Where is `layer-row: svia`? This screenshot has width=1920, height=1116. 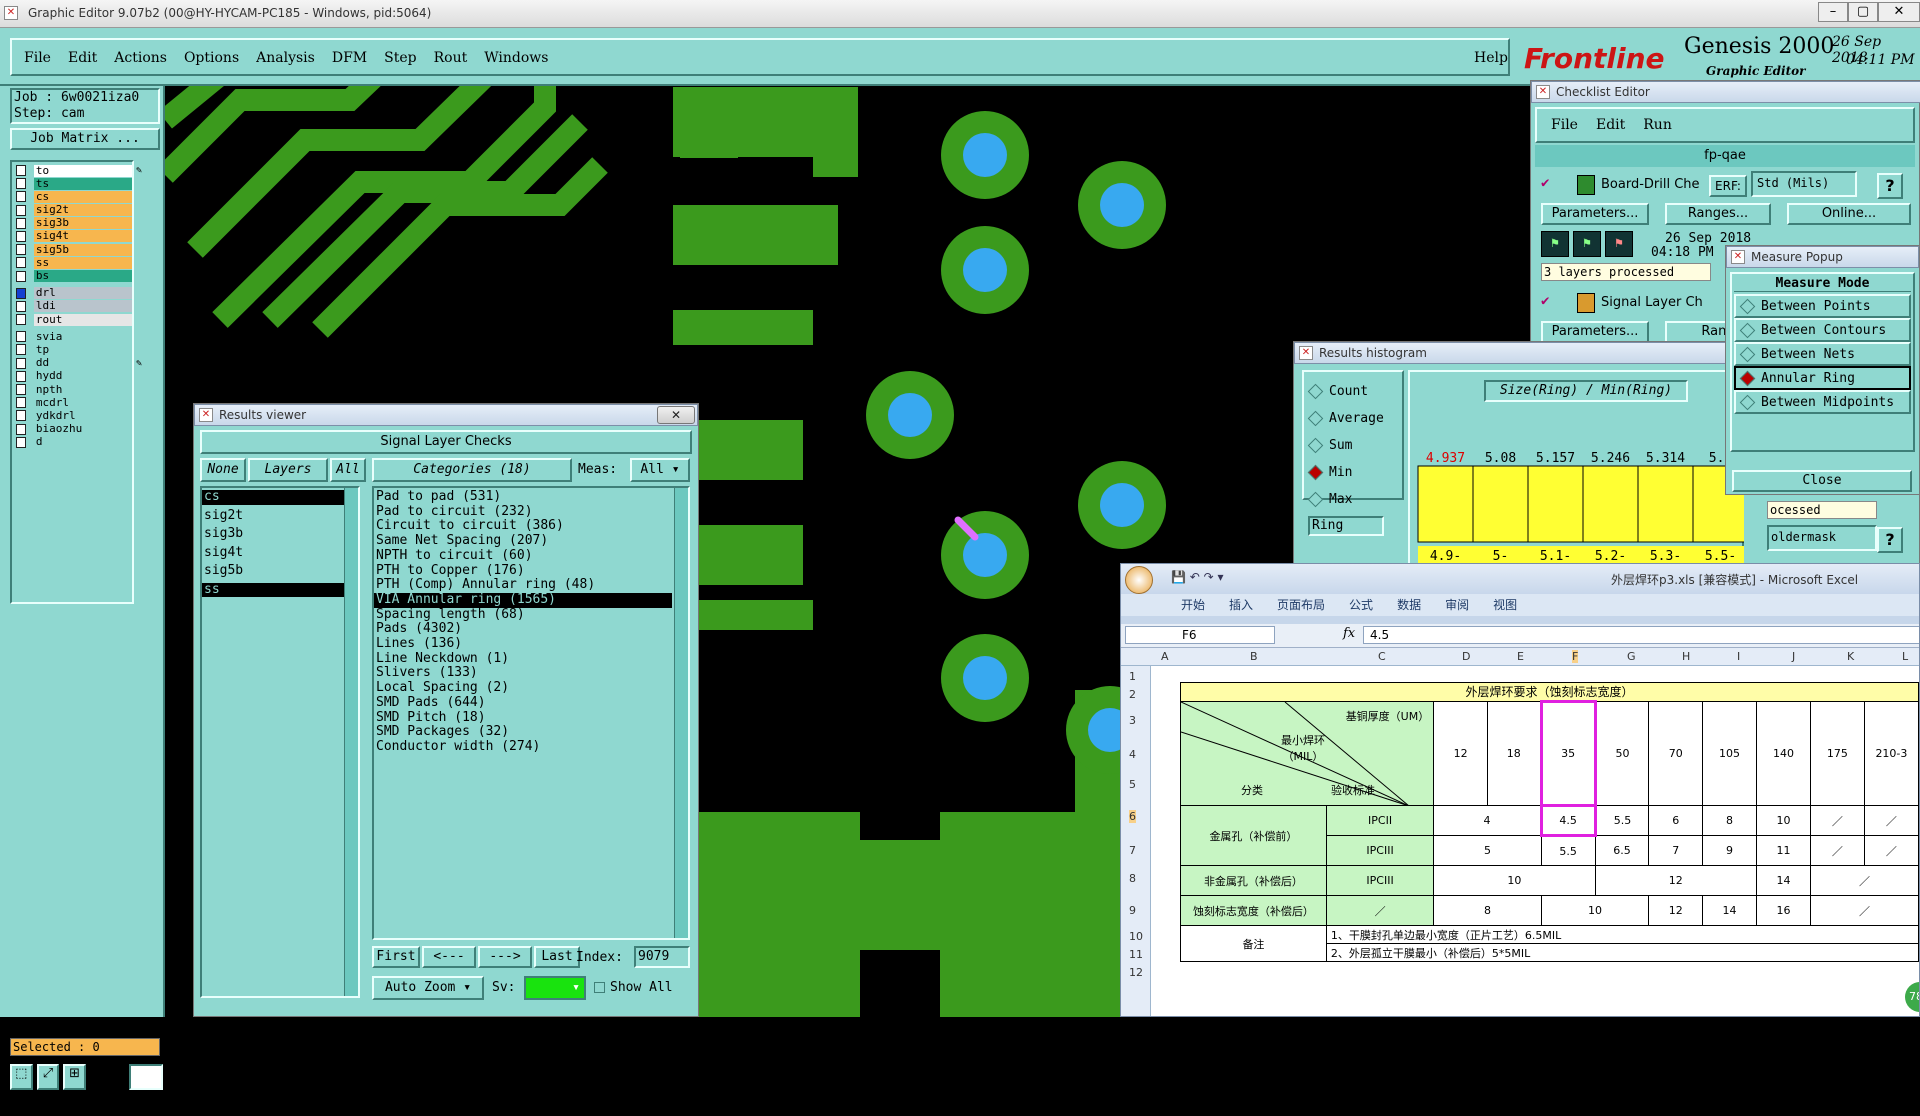 layer-row: svia is located at coordinates (72, 336).